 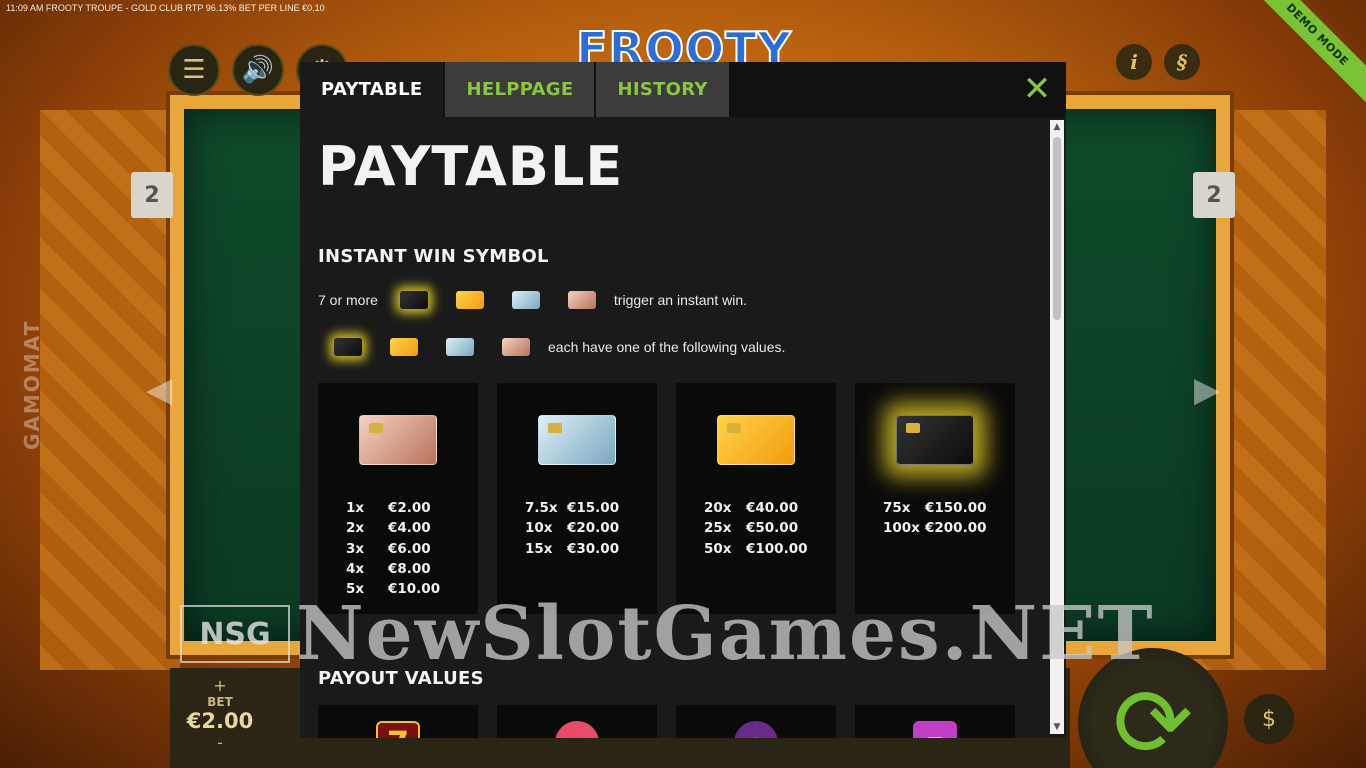 What do you see at coordinates (718, 548) in the screenshot?
I see `multiplier: 50x` at bounding box center [718, 548].